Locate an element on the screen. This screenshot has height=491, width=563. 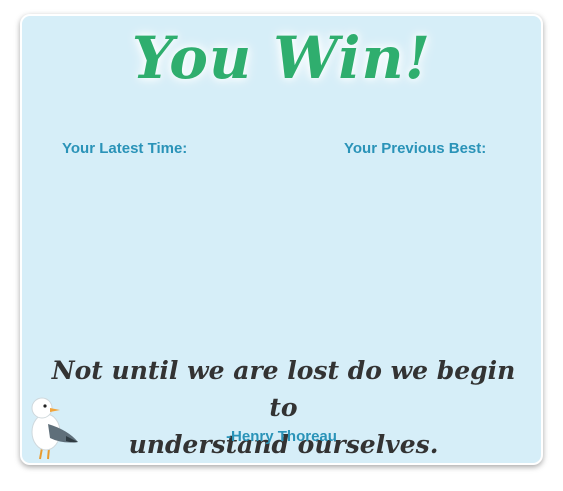
previous-best-label: Your Previous Best: is located at coordinates (415, 148).